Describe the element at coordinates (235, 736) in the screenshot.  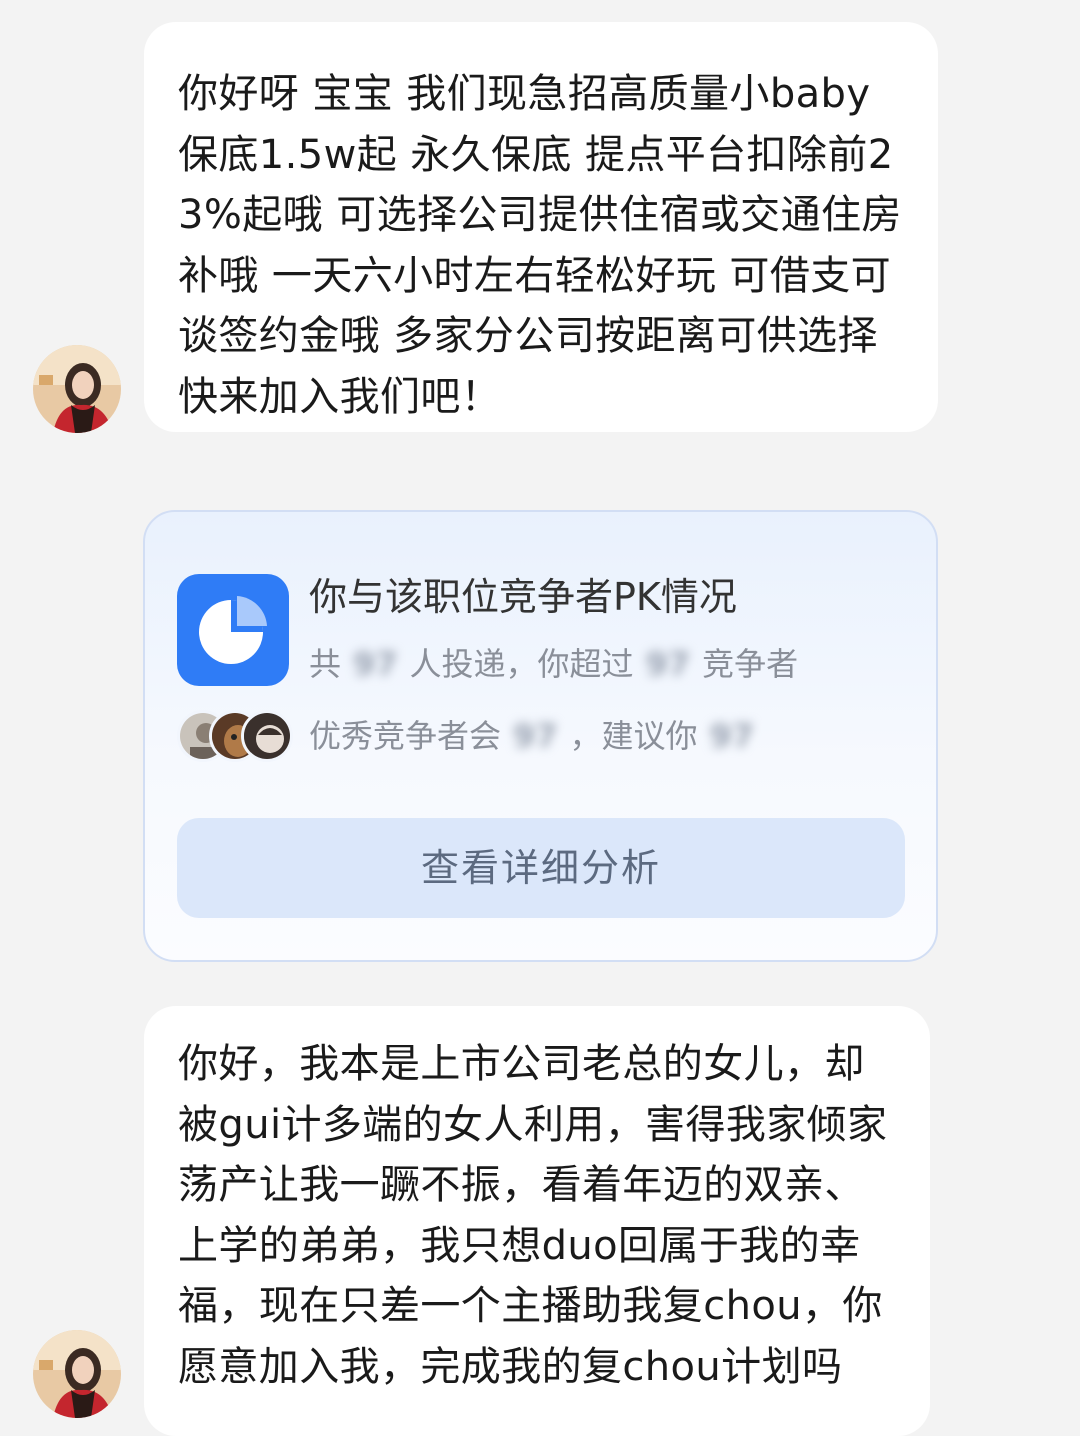
I see `competitor-avatars` at that location.